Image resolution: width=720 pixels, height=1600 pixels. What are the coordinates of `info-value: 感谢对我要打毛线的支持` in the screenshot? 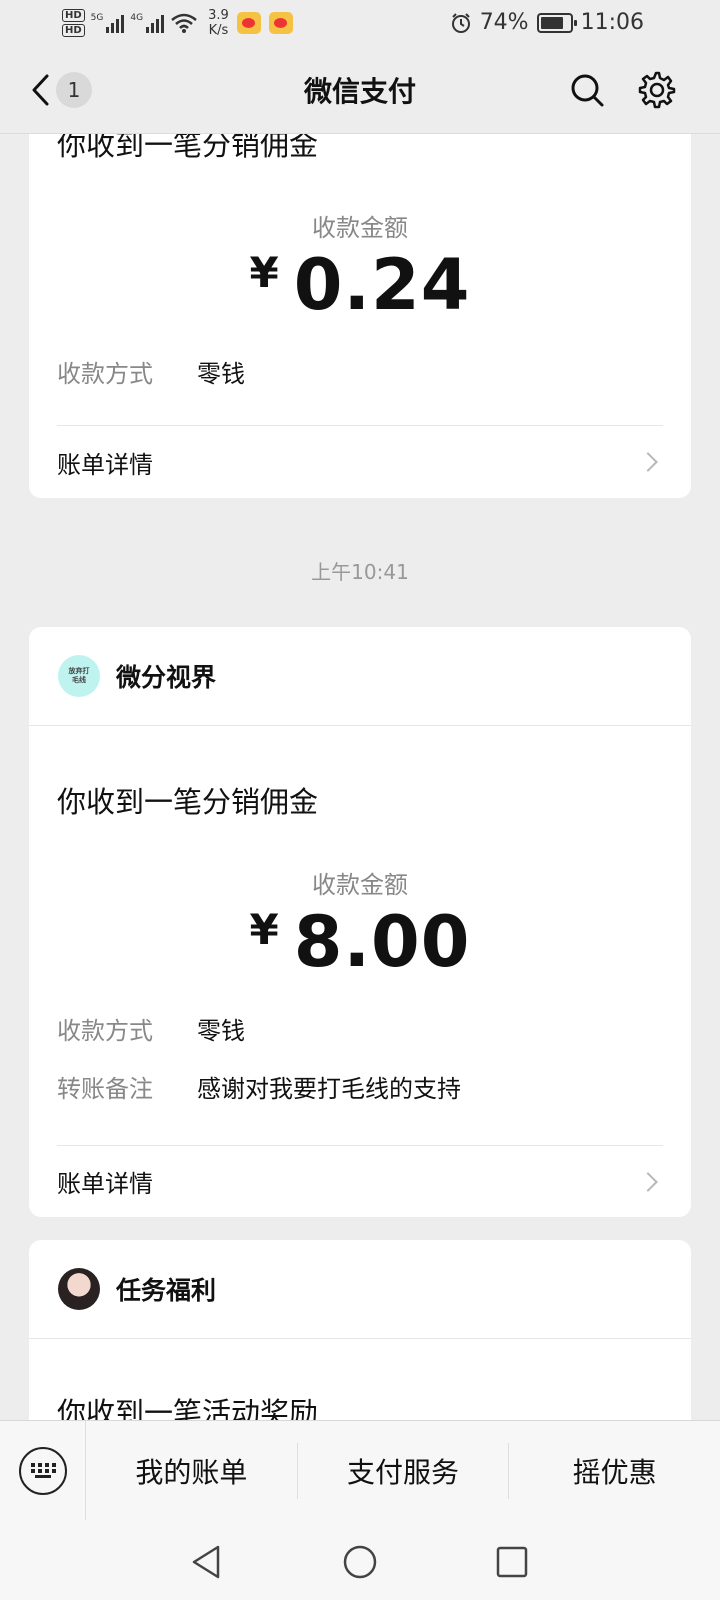 It's located at (329, 1089).